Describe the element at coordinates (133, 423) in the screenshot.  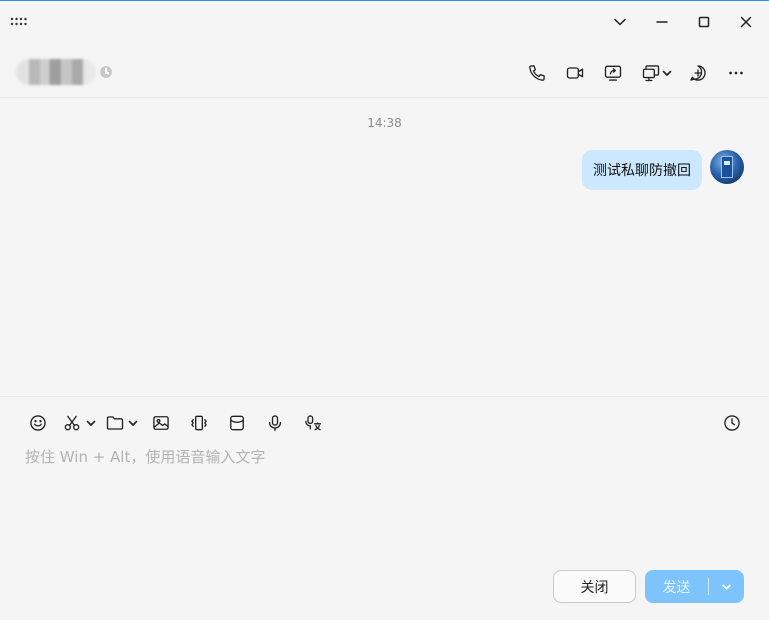
I see `folder-dropdown-icon` at that location.